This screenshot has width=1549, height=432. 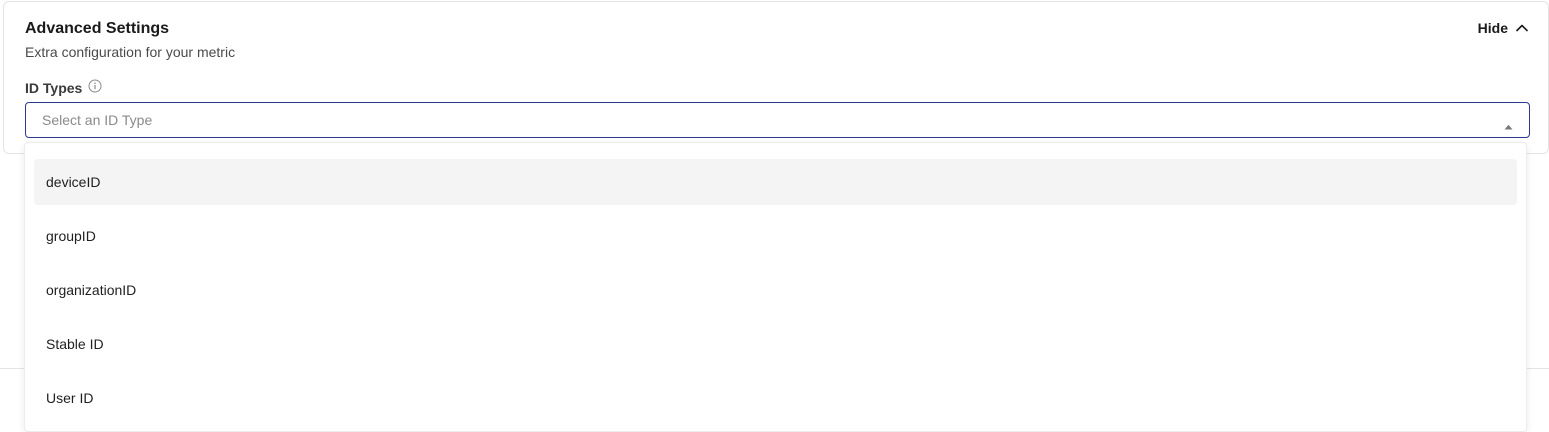 I want to click on info-icon, so click(x=95, y=87).